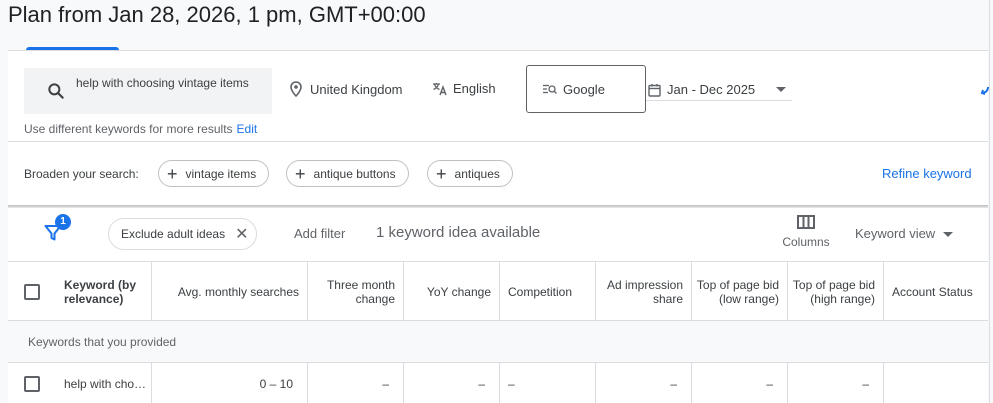  What do you see at coordinates (548, 383) in the screenshot?
I see `cell-competition: –` at bounding box center [548, 383].